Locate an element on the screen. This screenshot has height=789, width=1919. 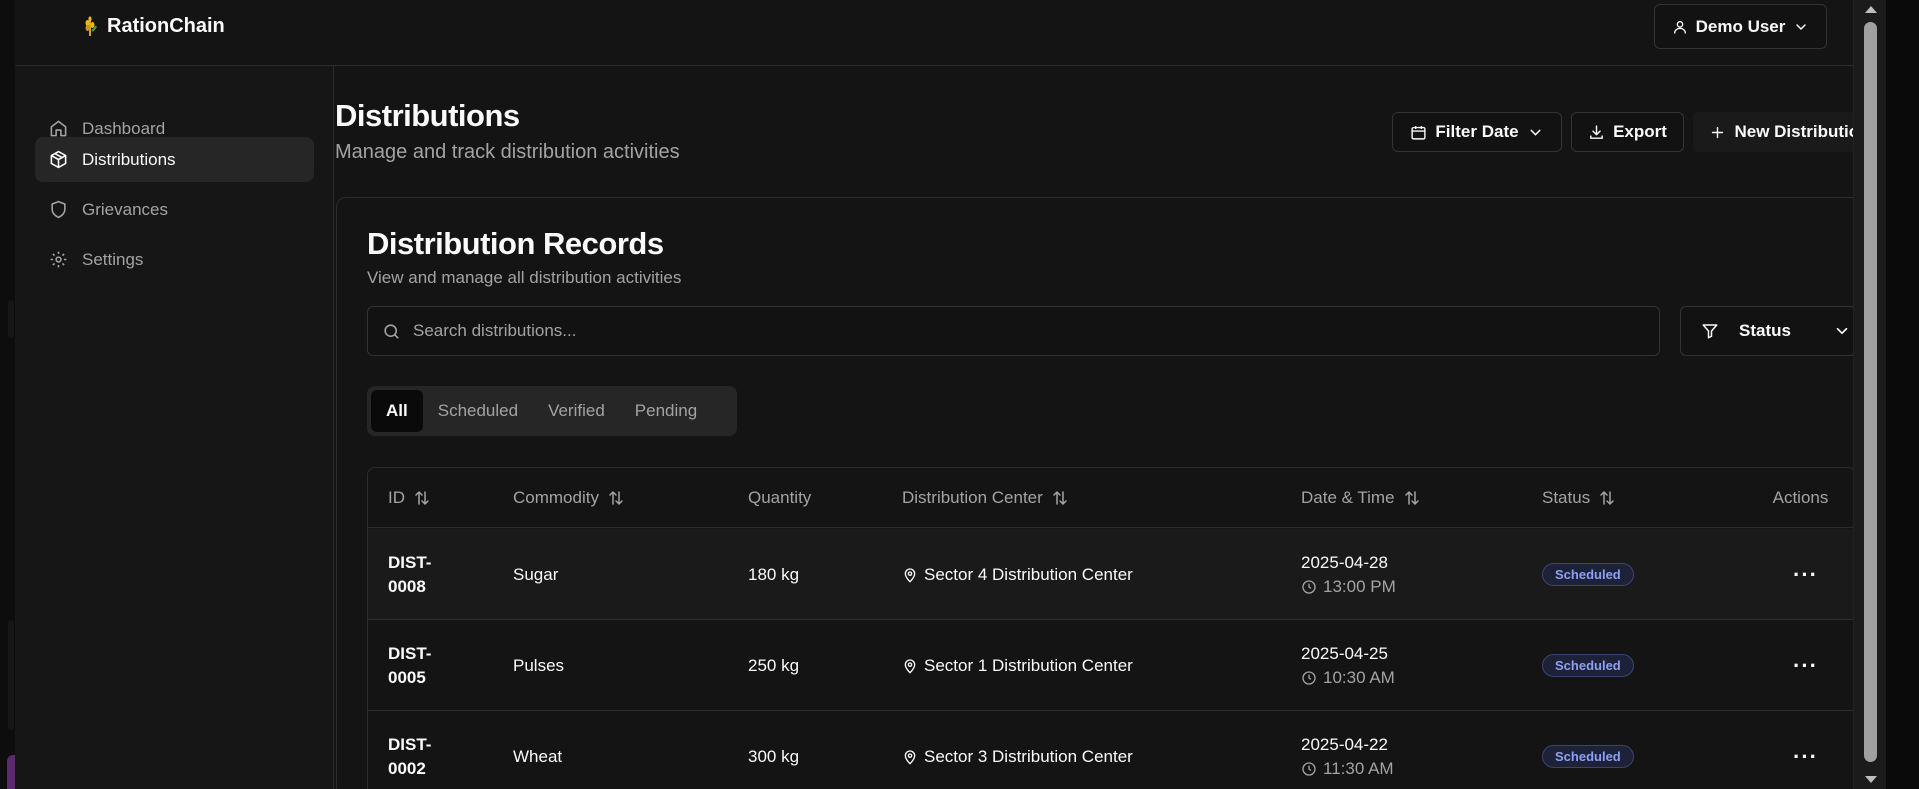
scroll-up-arrow-icon is located at coordinates (1871, 9).